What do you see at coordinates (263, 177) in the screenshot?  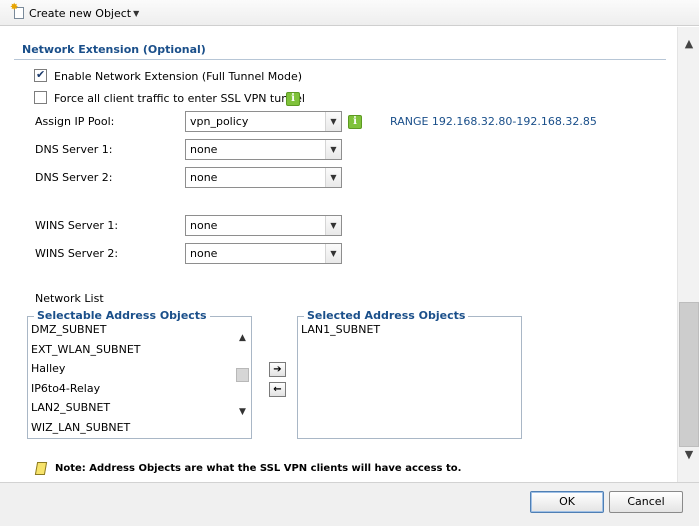 I see `dns-server-2-select: none ▼` at bounding box center [263, 177].